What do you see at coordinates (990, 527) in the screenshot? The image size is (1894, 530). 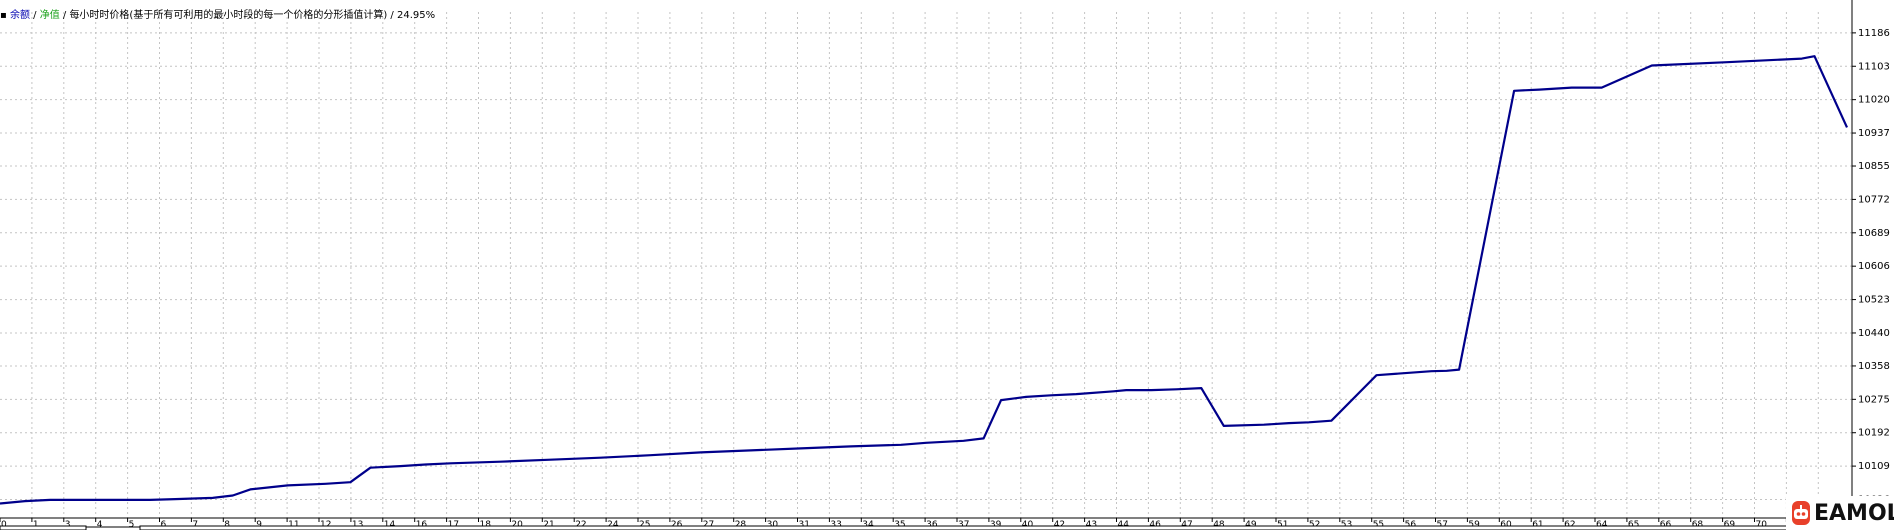 I see `bottom-scrollbar` at bounding box center [990, 527].